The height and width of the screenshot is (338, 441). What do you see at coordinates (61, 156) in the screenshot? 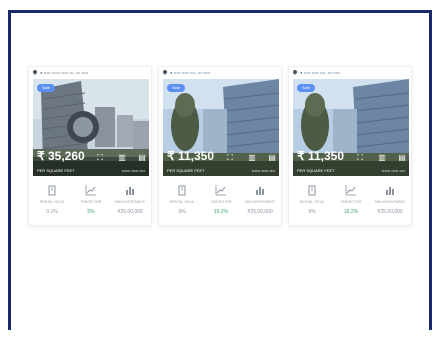
I see `price-per-sqft: ₹ 35,260` at bounding box center [61, 156].